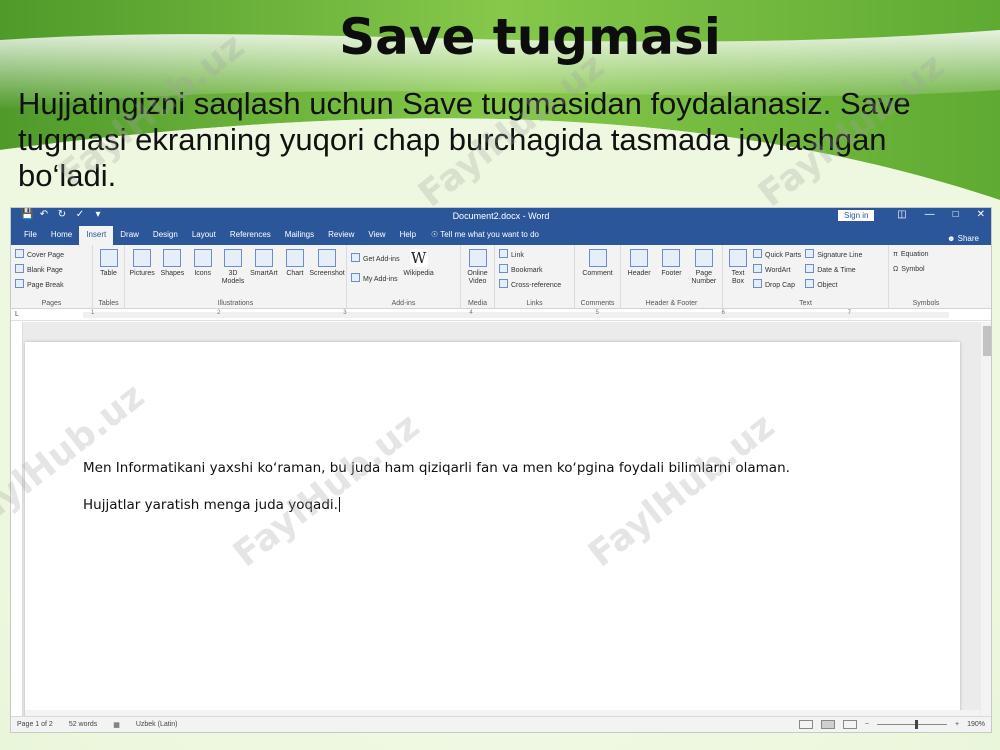 This screenshot has width=1000, height=750. I want to click on vertical-scrollbar, so click(986, 520).